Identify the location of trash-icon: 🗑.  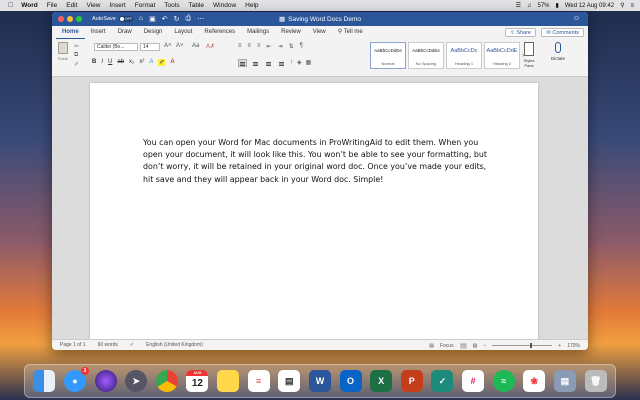
(595, 381).